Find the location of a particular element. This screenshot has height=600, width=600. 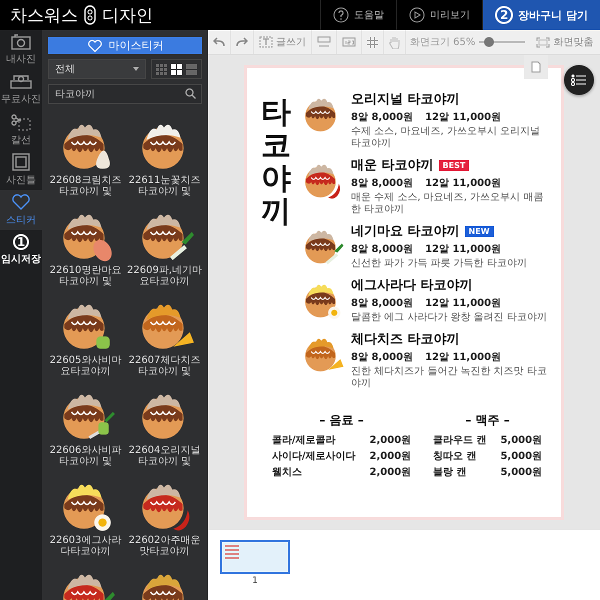

sidebar-tab: 스티커 is located at coordinates (21, 210).